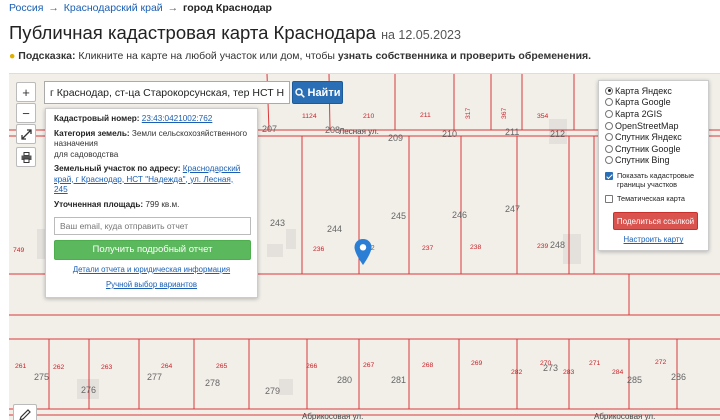  What do you see at coordinates (99, 204) in the screenshot?
I see `area-label: Уточненная площадь:` at bounding box center [99, 204].